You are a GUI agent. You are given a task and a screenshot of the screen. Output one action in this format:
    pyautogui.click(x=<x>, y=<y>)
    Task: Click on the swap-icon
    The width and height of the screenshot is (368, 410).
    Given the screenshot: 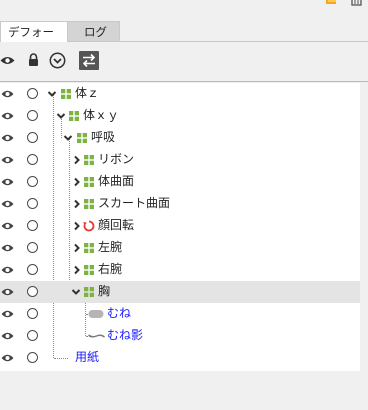 What is the action you would take?
    pyautogui.click(x=89, y=60)
    